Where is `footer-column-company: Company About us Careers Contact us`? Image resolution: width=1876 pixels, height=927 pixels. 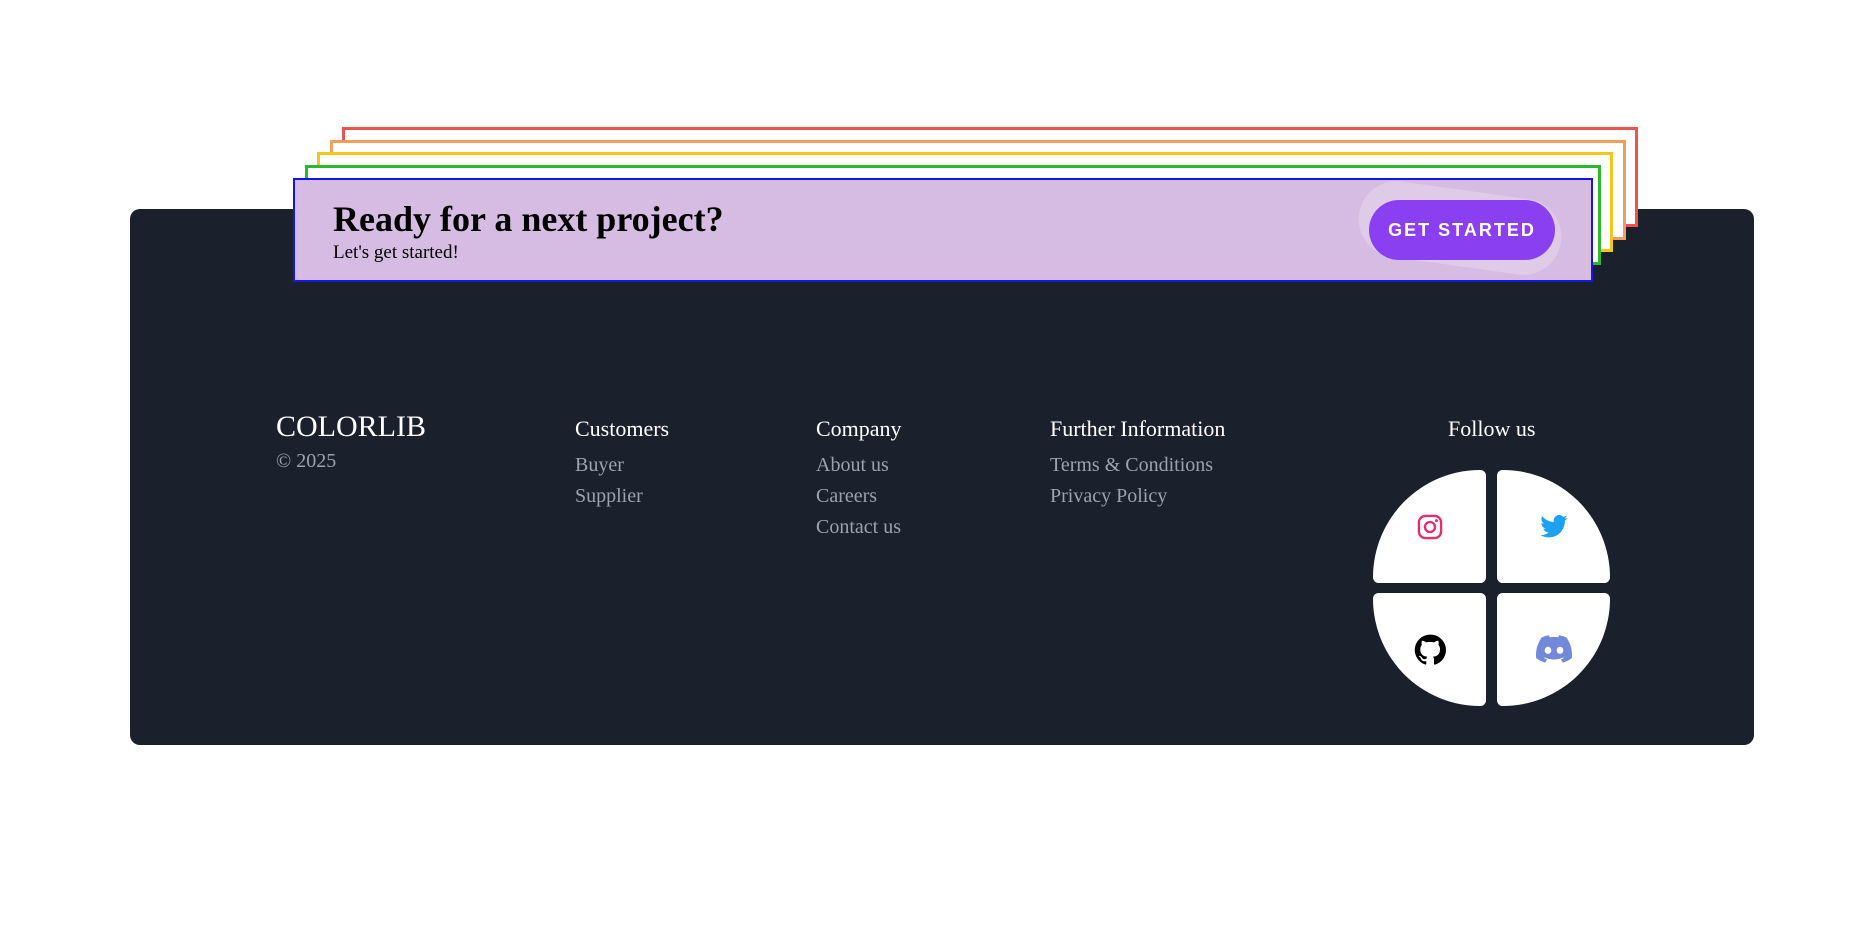
footer-column-company: Company About us Careers Contact us is located at coordinates (859, 479).